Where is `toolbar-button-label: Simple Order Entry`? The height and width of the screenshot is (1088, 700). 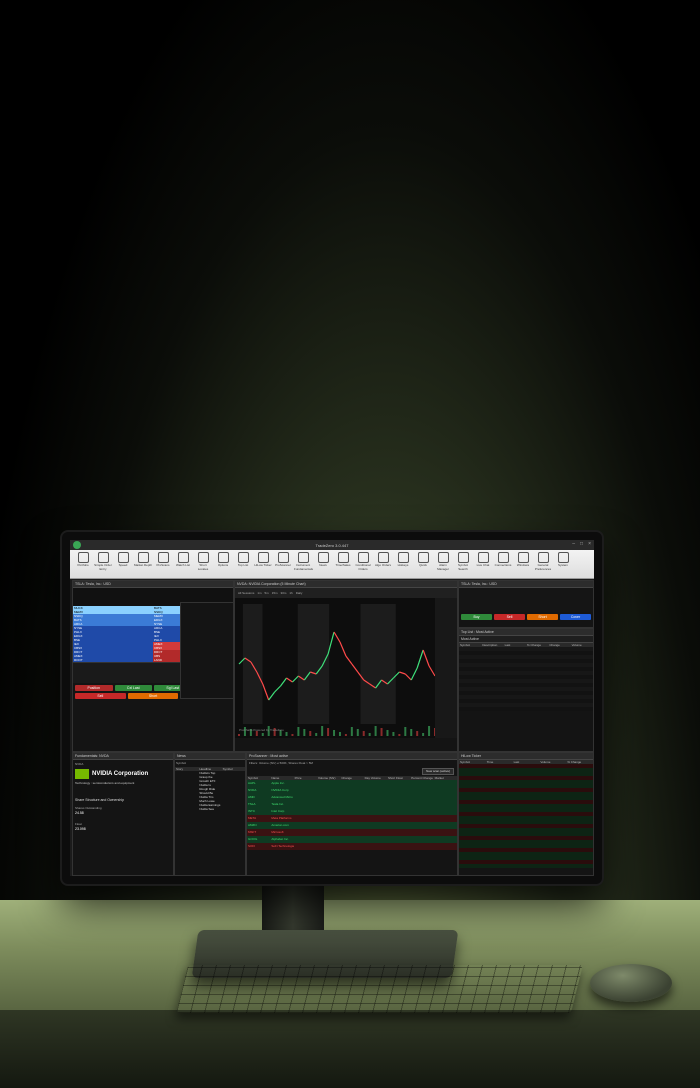 toolbar-button-label: Simple Order Entry is located at coordinates (103, 567).